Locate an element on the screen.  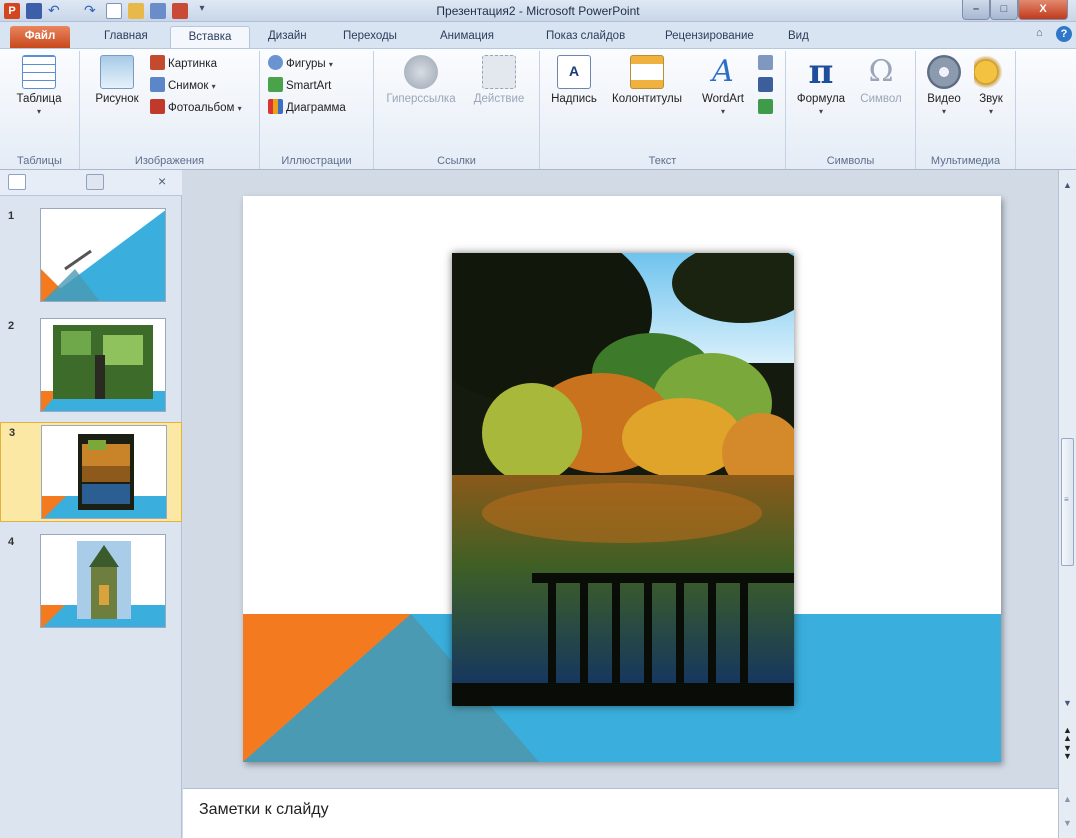
picture-label: Рисунок is located at coordinates (117, 99).